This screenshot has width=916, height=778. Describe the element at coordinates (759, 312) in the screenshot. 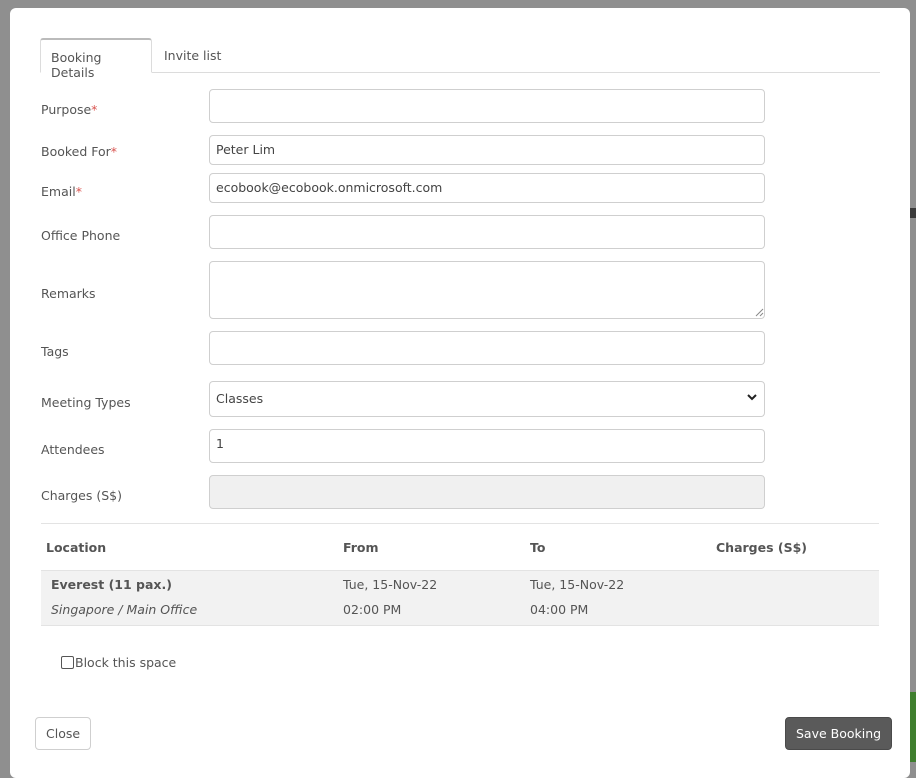

I see `resize-handle-icon` at that location.